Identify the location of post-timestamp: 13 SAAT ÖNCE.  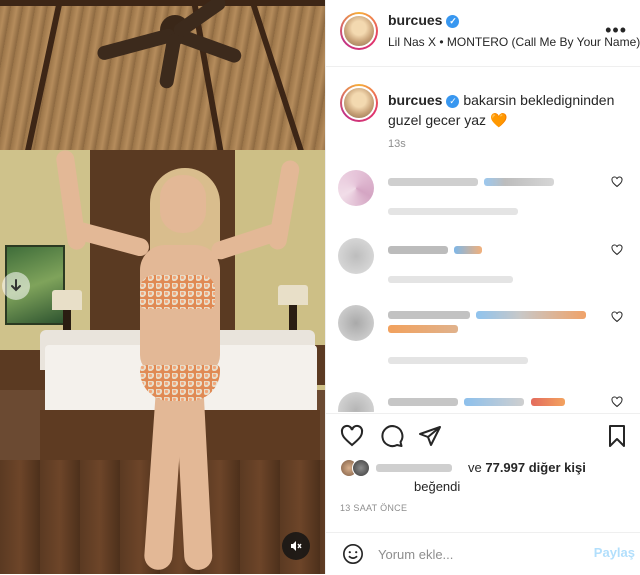
(373, 508).